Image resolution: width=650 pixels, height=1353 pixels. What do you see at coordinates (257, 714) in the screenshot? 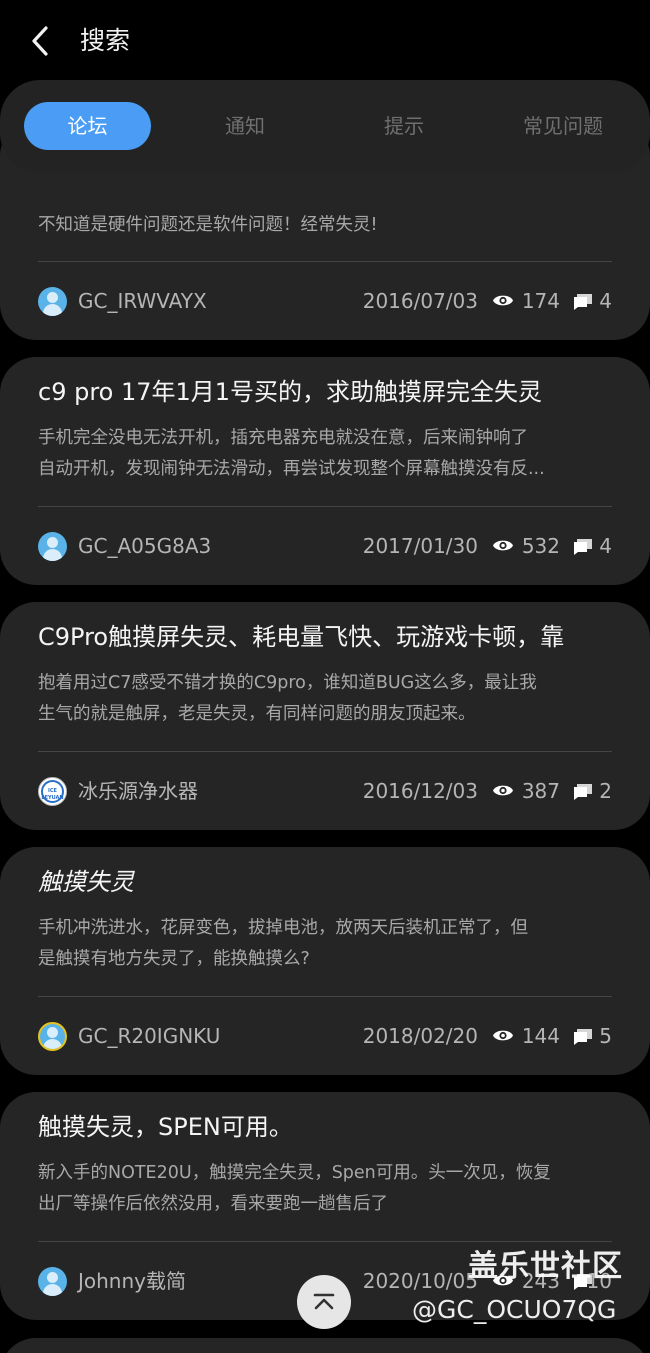
I see `excerpt-line: 生气的就是触屏，老是失灵，有同样问题的朋友顶起来。` at bounding box center [257, 714].